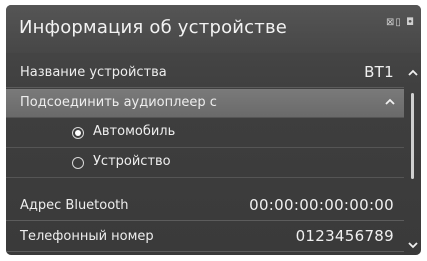  I want to click on scrollbar, so click(412, 161).